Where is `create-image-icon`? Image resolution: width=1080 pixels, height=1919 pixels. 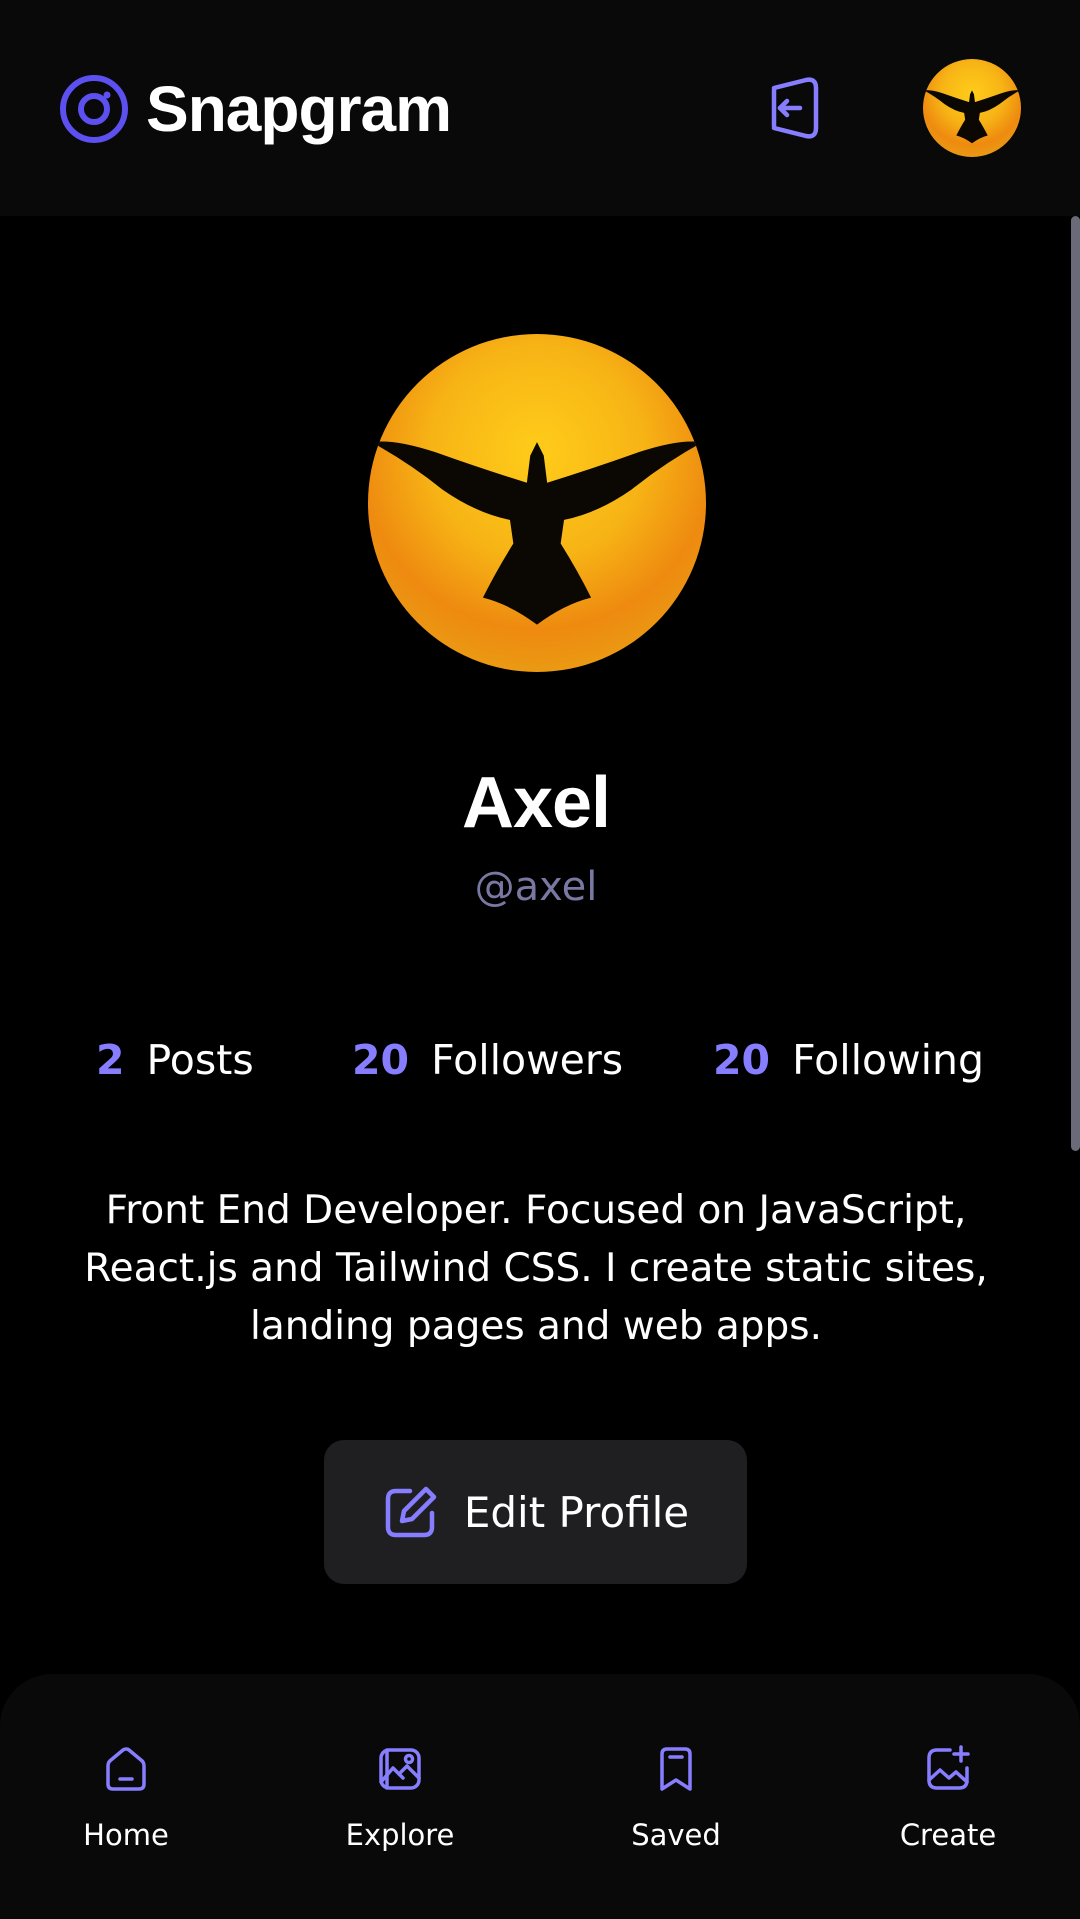 create-image-icon is located at coordinates (948, 1767).